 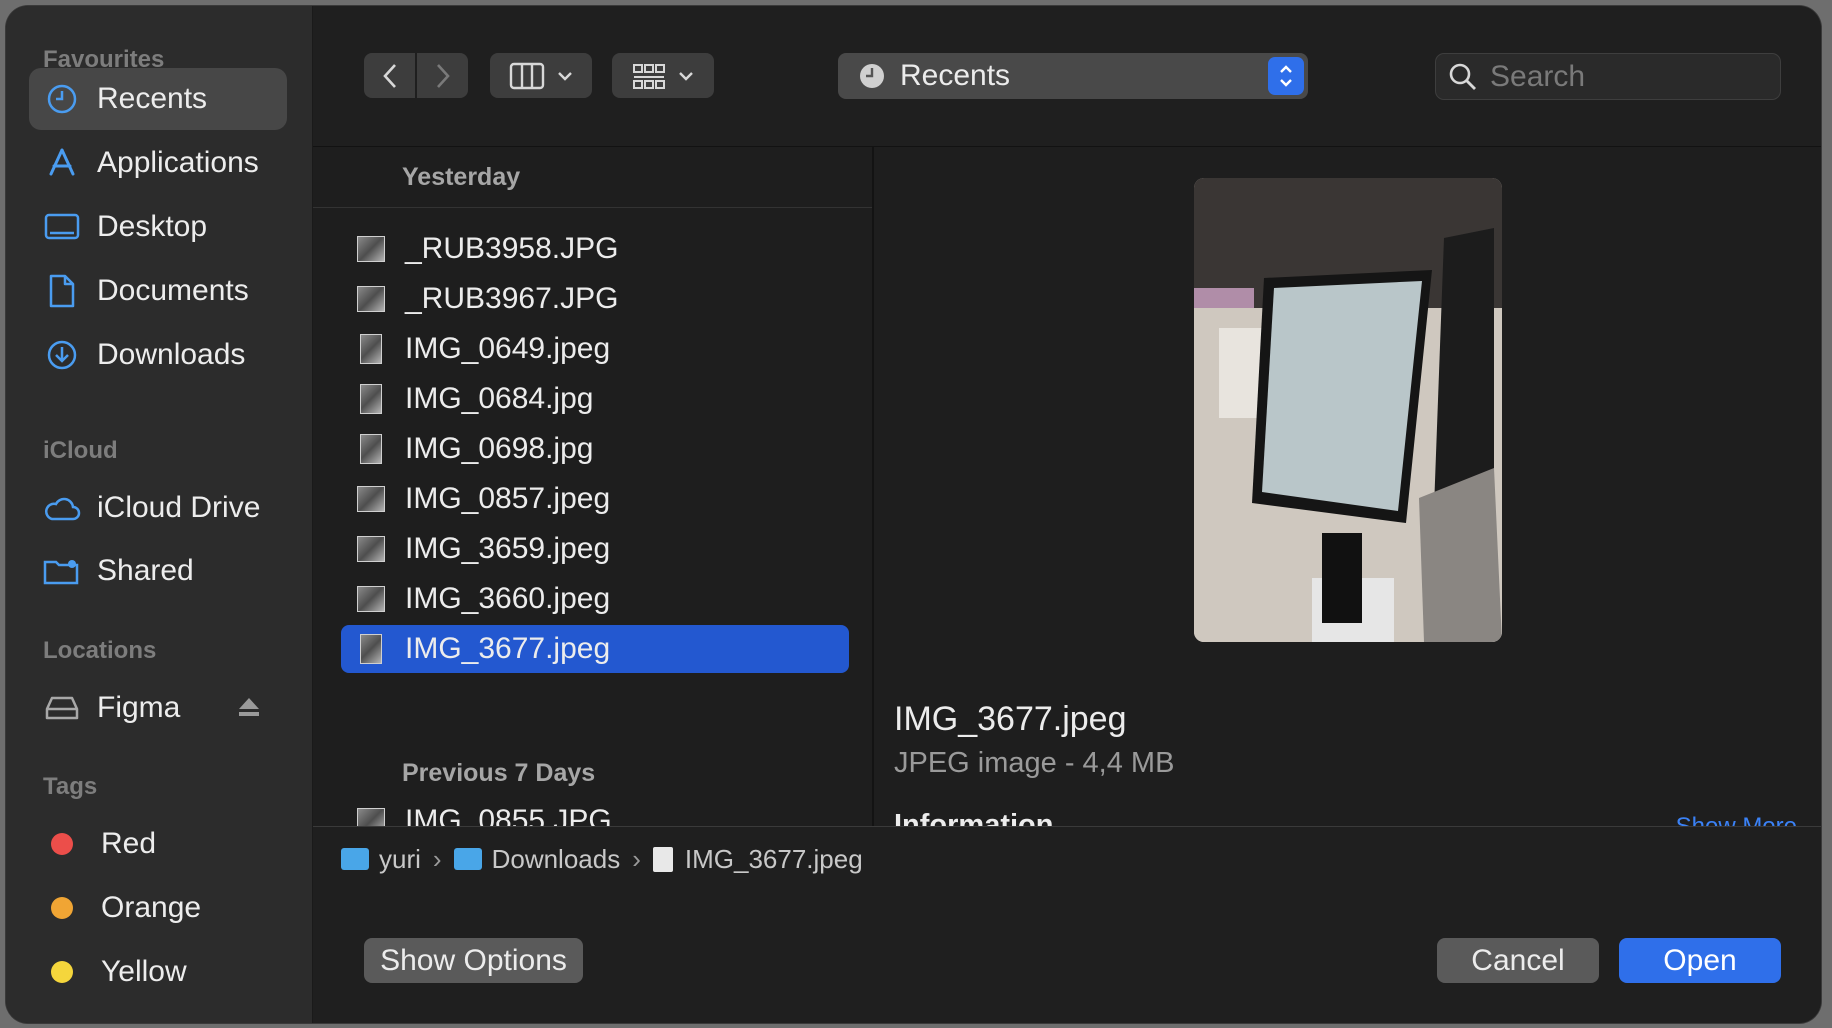 I want to click on sidebar-tag-red: Red, so click(x=158, y=844).